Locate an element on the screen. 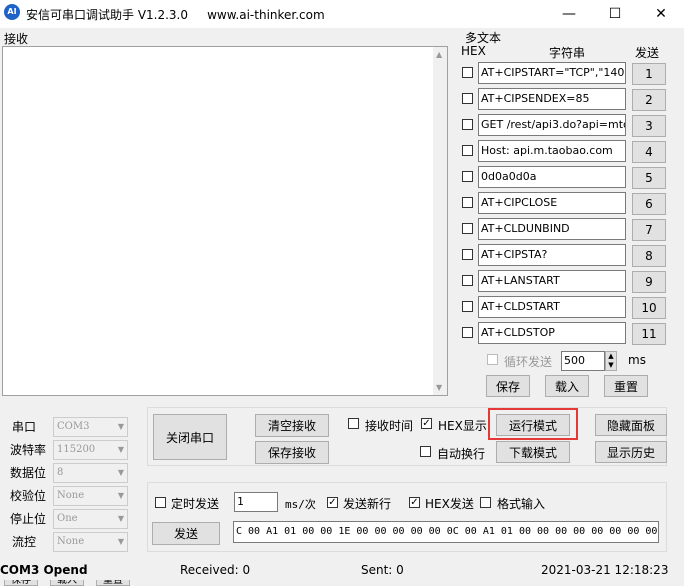 Image resolution: width=684 pixels, height=586 pixels. interval-spinner: ▲ ▼ is located at coordinates (611, 361).